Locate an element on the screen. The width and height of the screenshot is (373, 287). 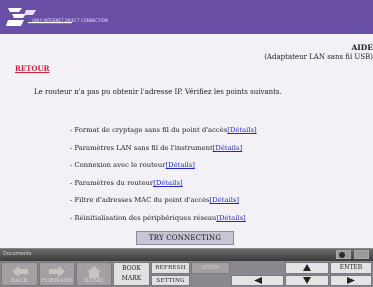
back-arrow-icon is located at coordinates (19, 271).